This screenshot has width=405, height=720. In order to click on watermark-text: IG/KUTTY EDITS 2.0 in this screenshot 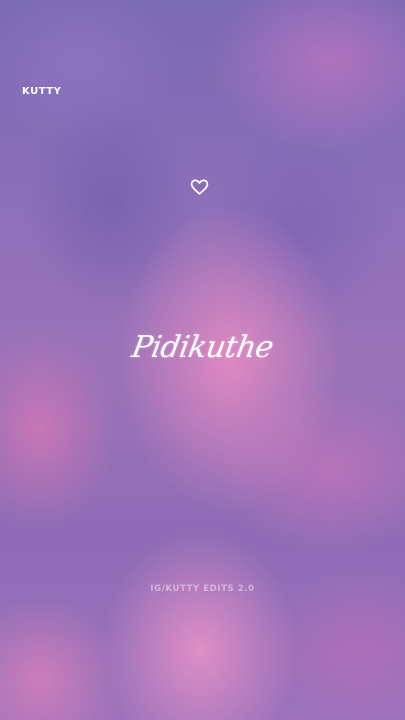, I will do `click(202, 589)`.